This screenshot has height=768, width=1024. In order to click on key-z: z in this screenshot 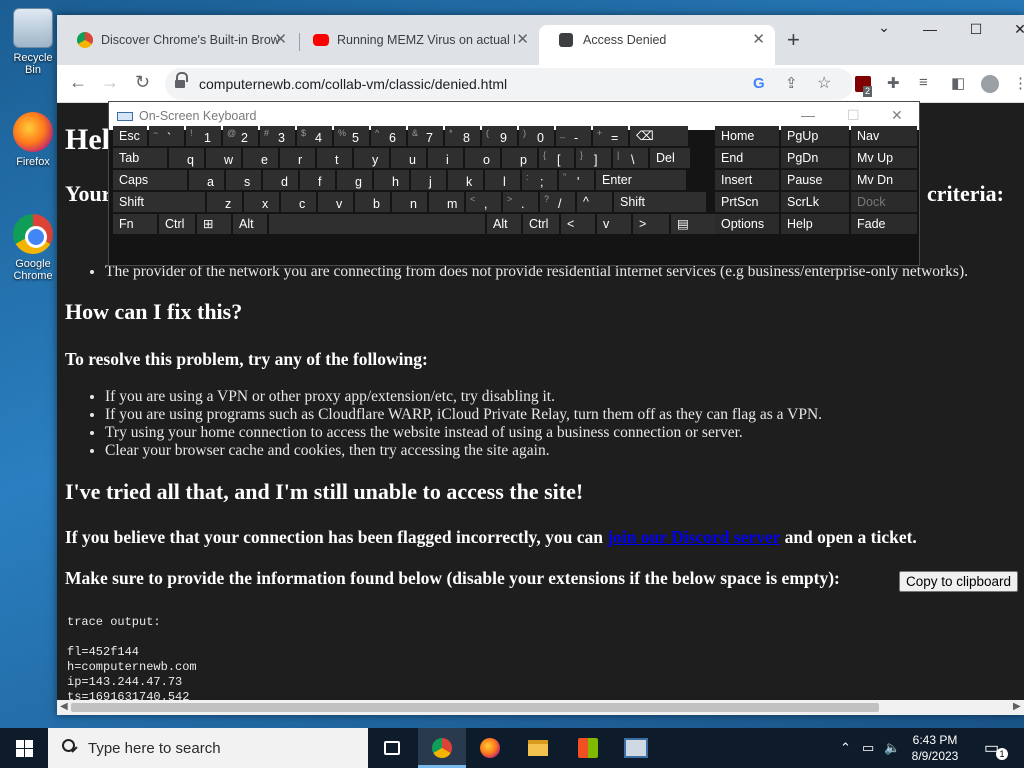, I will do `click(224, 202)`.